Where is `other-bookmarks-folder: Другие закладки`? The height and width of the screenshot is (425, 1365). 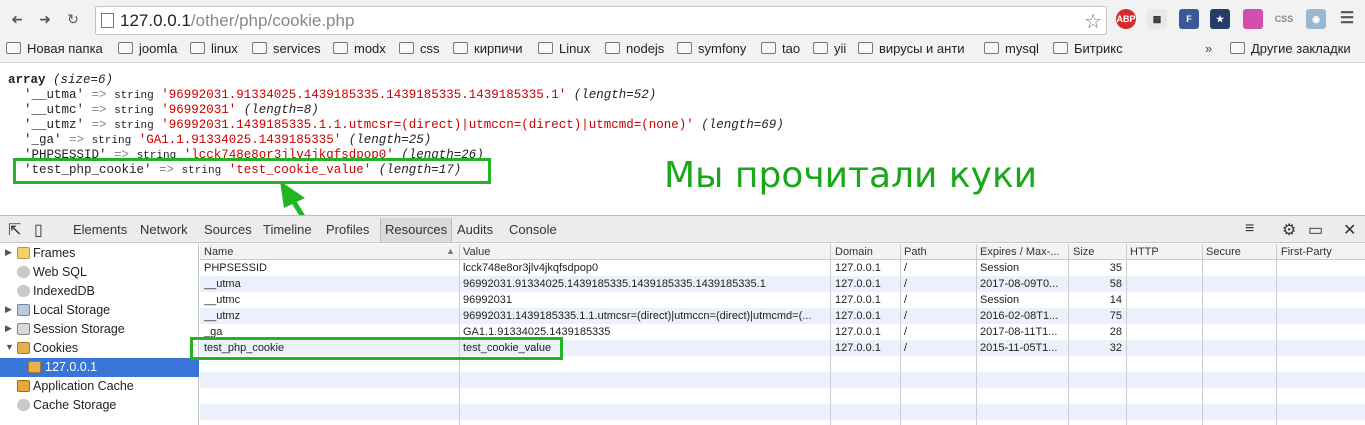 other-bookmarks-folder: Другие закладки is located at coordinates (1290, 50).